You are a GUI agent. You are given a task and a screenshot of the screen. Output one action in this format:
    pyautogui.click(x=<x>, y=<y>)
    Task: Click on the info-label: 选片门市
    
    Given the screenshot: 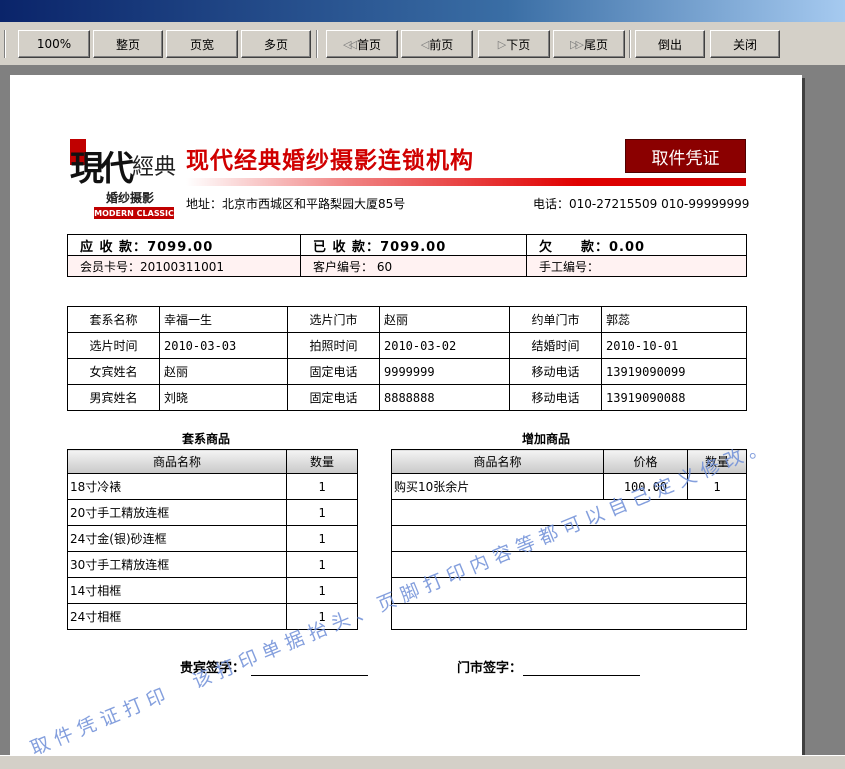 What is the action you would take?
    pyautogui.click(x=333, y=319)
    